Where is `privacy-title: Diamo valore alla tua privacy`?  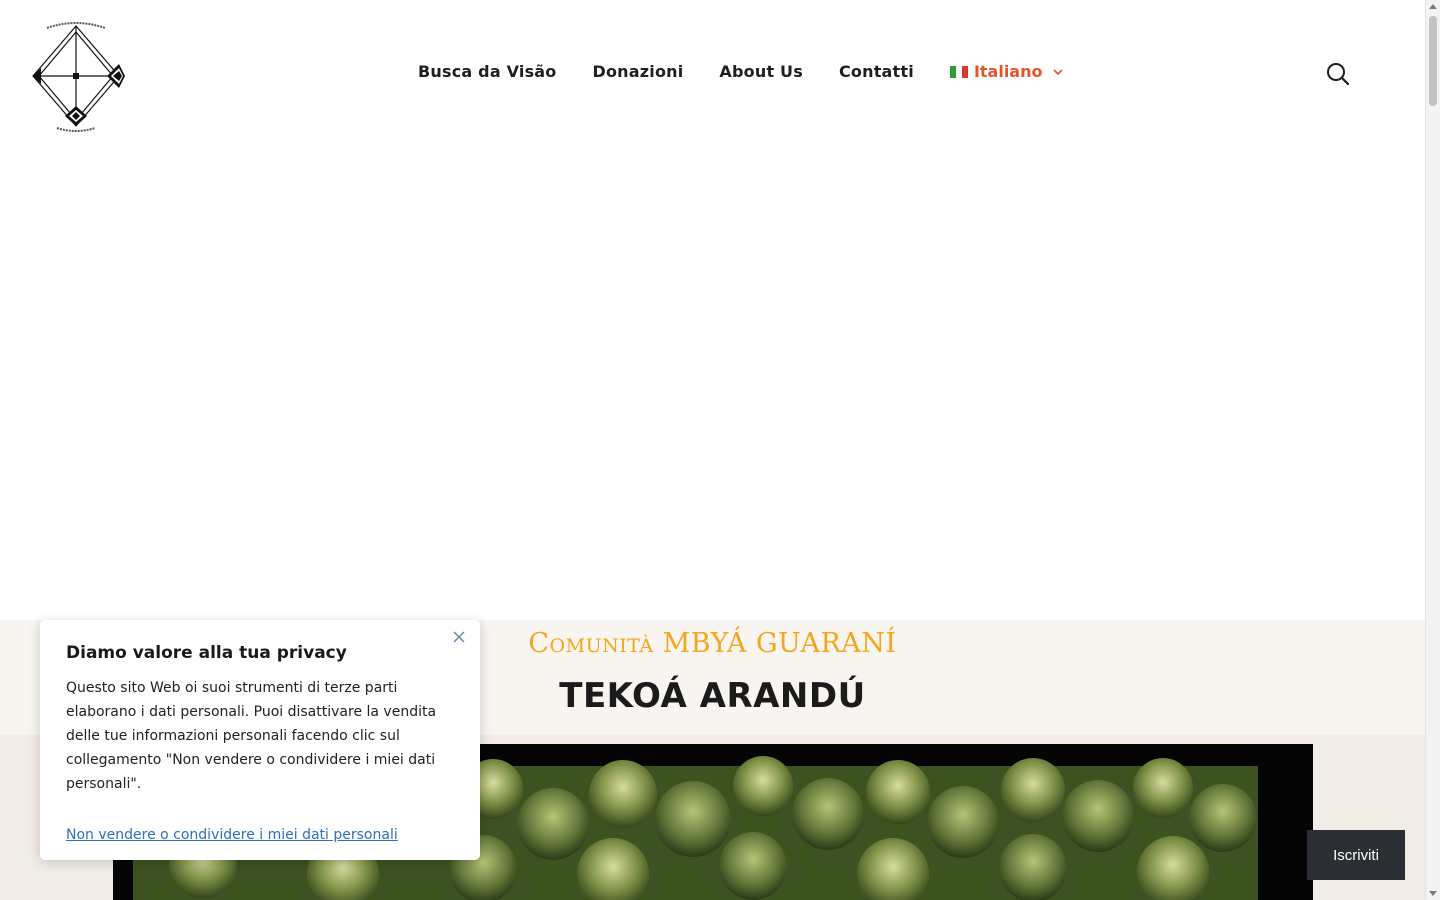
privacy-title: Diamo valore alla tua privacy is located at coordinates (206, 653).